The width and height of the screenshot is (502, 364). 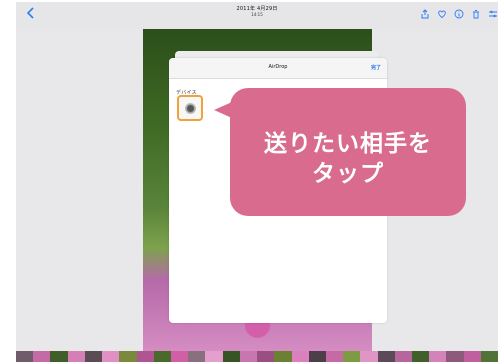 I want to click on airdrop-sheet-header: AirDrop 完了, so click(x=278, y=68).